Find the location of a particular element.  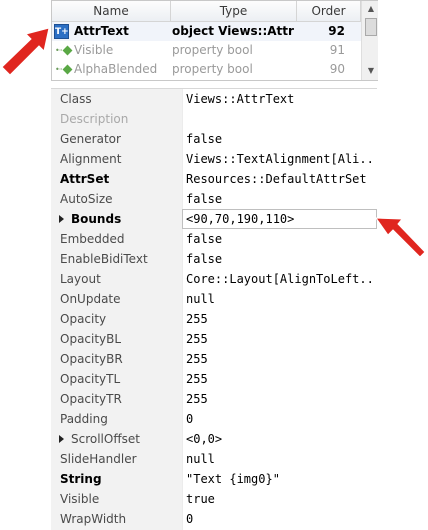

property-name: Padding is located at coordinates (84, 419).